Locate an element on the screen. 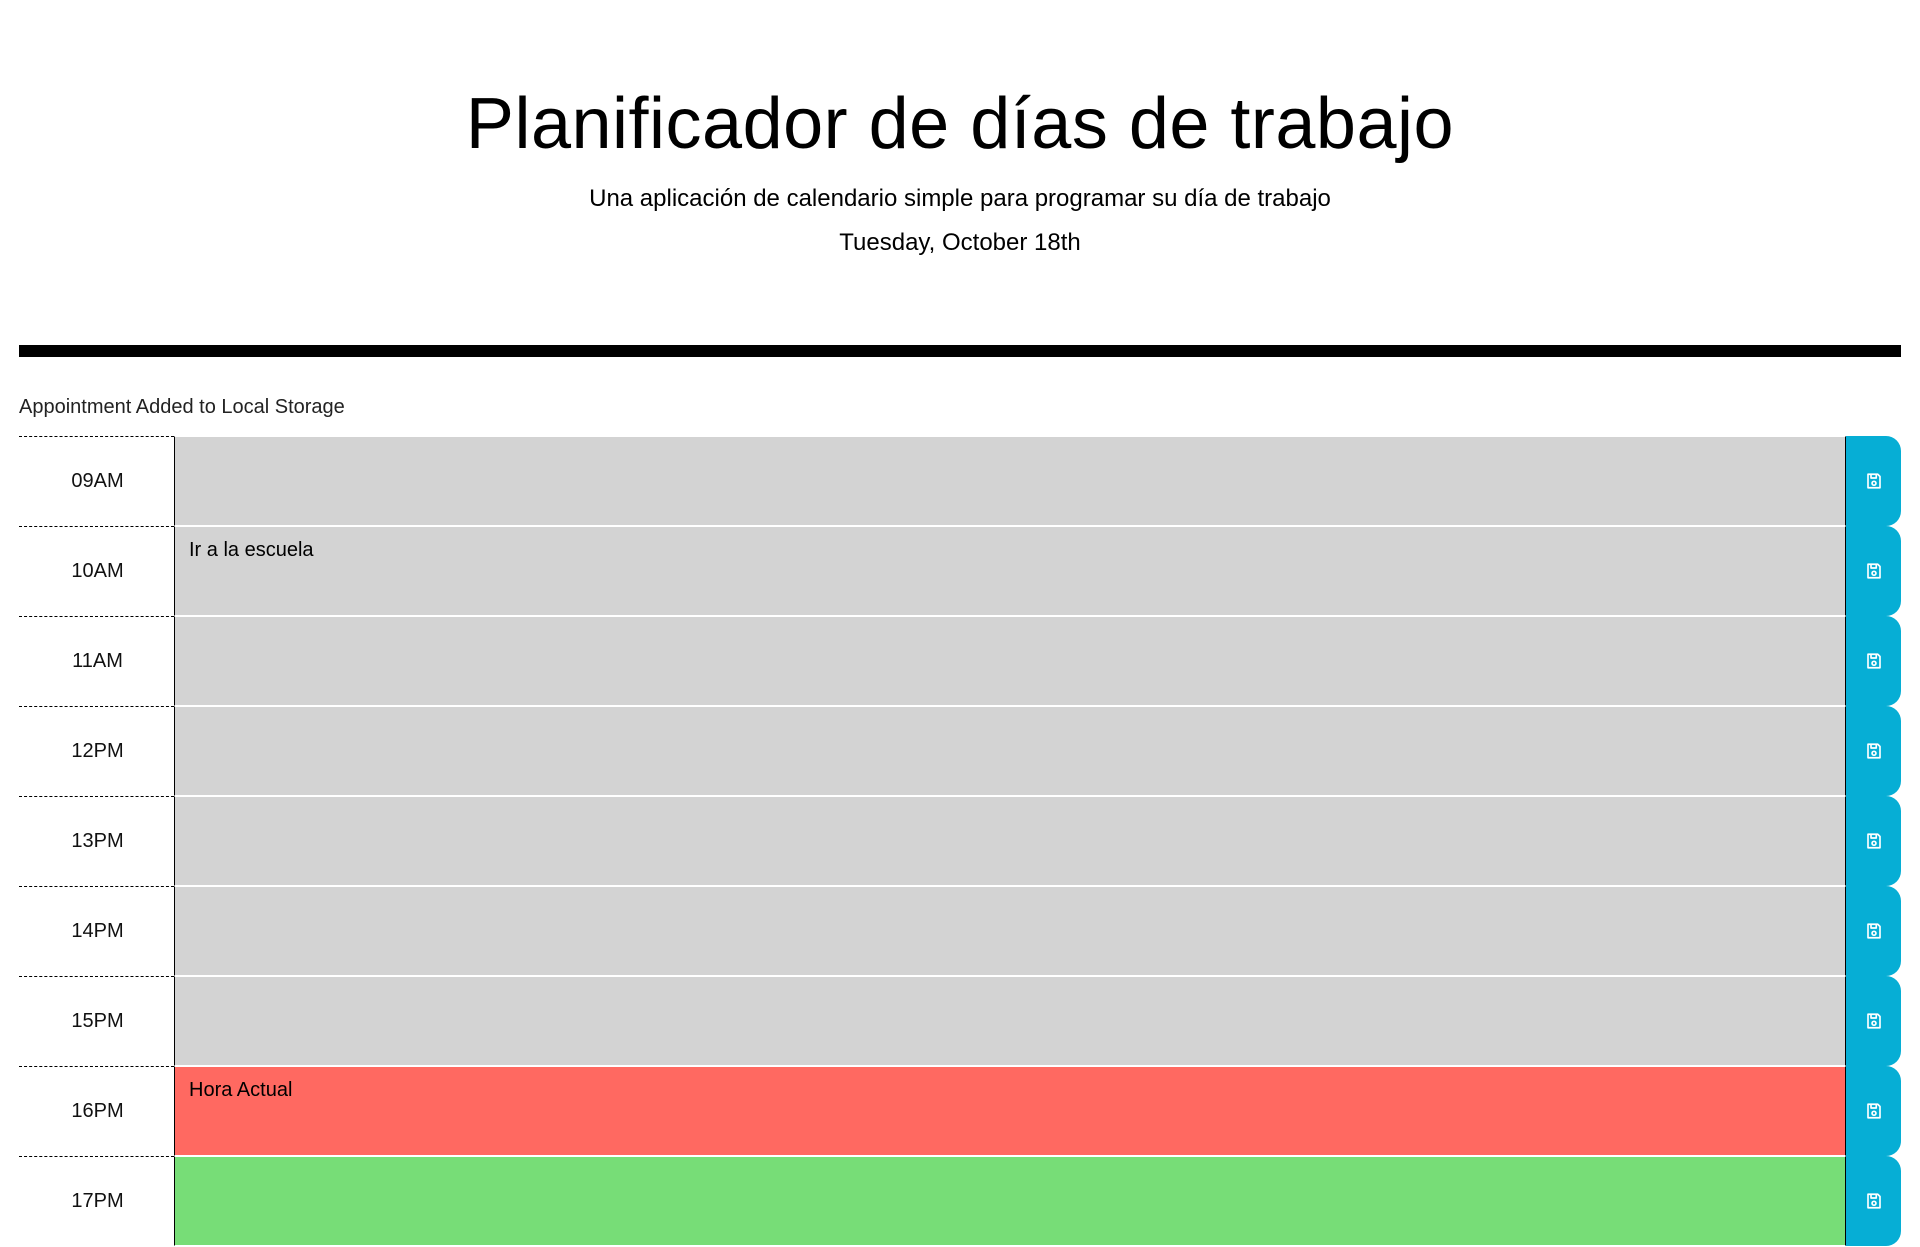 The image size is (1920, 1247). hour-label: 11AM is located at coordinates (96, 661).